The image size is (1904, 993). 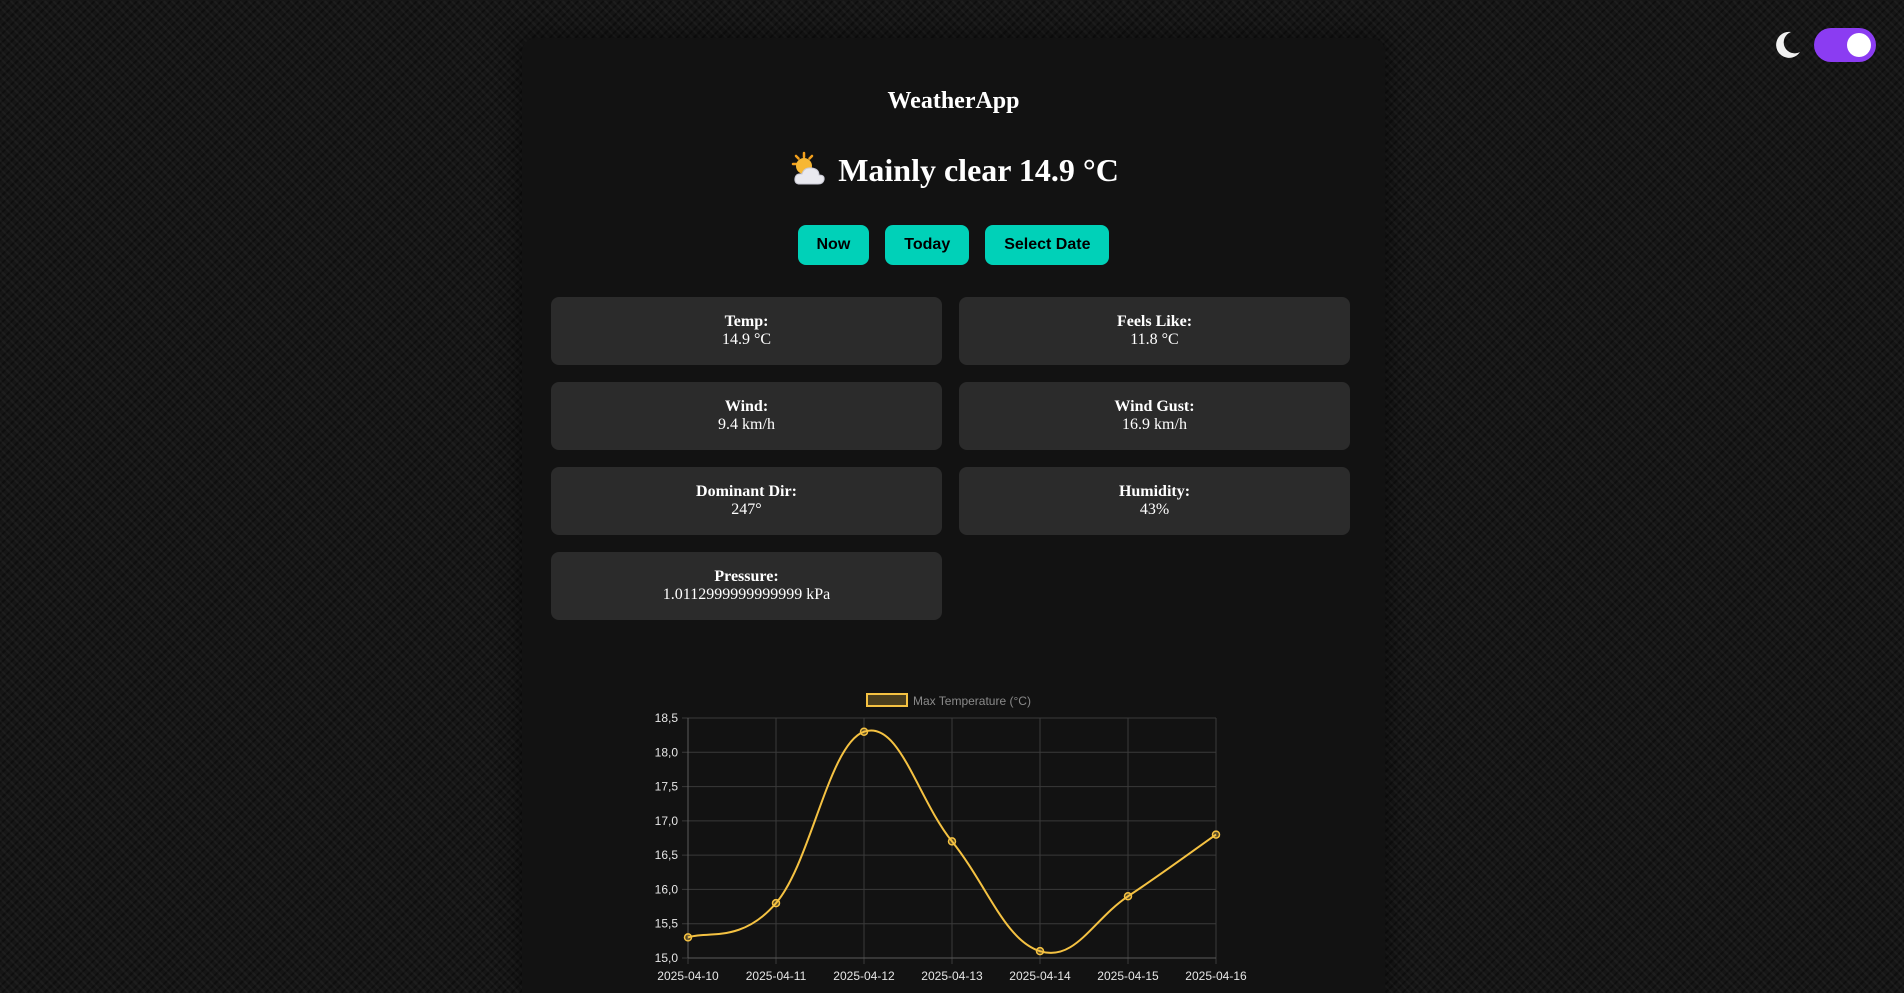 What do you see at coordinates (688, 976) in the screenshot?
I see `x-tick-label: 2025-04-10` at bounding box center [688, 976].